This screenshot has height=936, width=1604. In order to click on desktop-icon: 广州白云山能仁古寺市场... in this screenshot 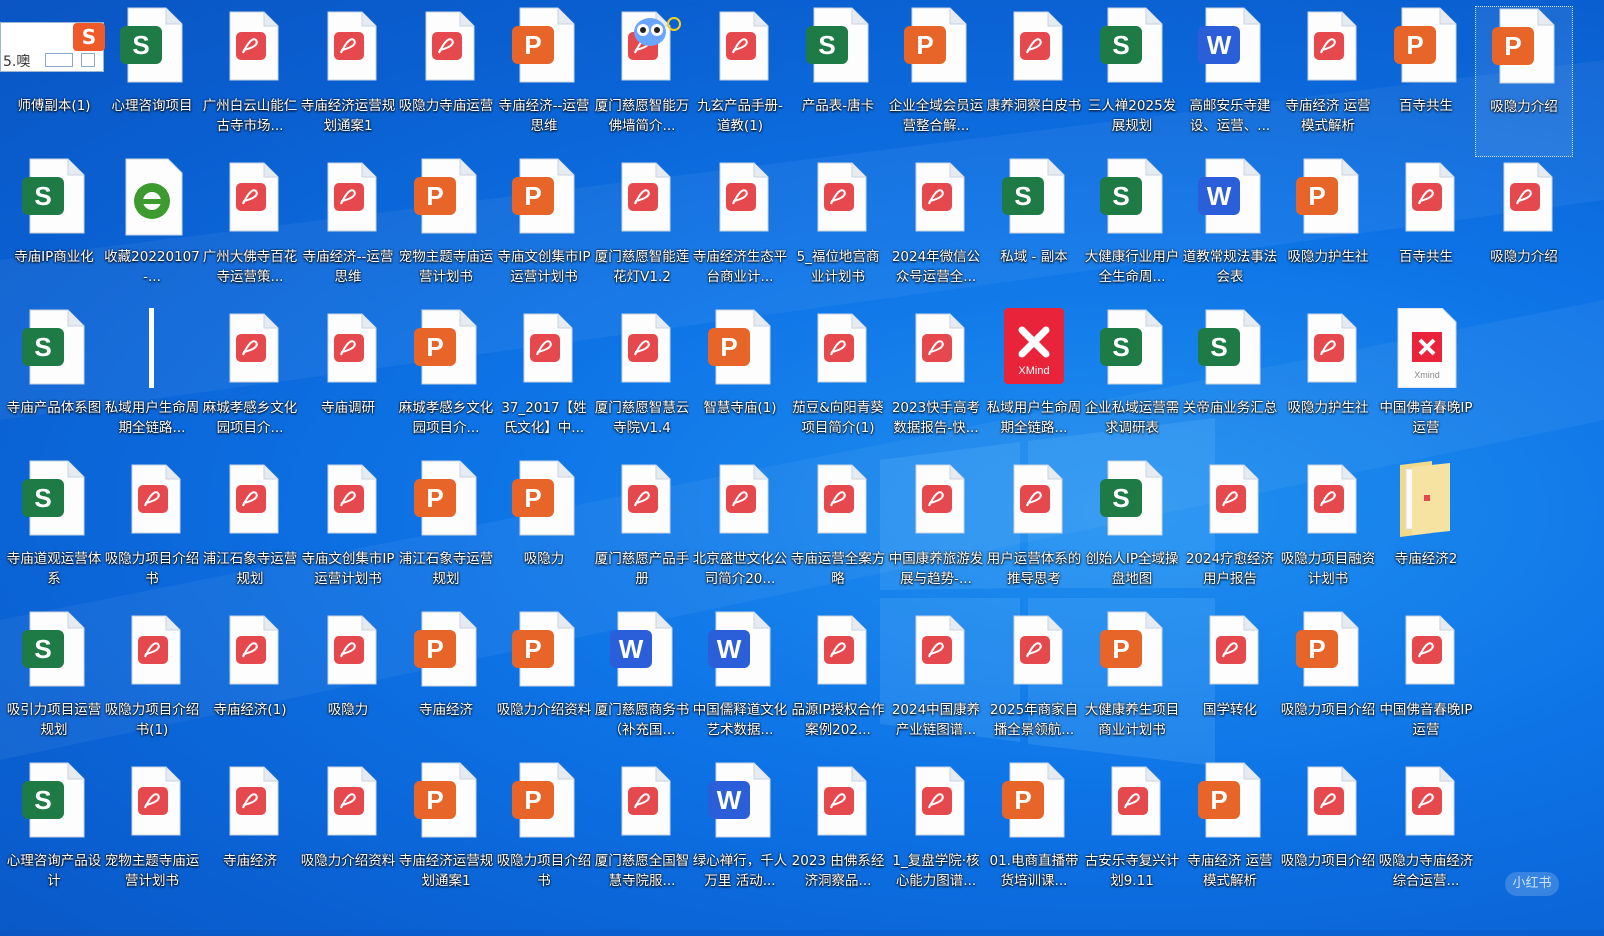, I will do `click(250, 81)`.